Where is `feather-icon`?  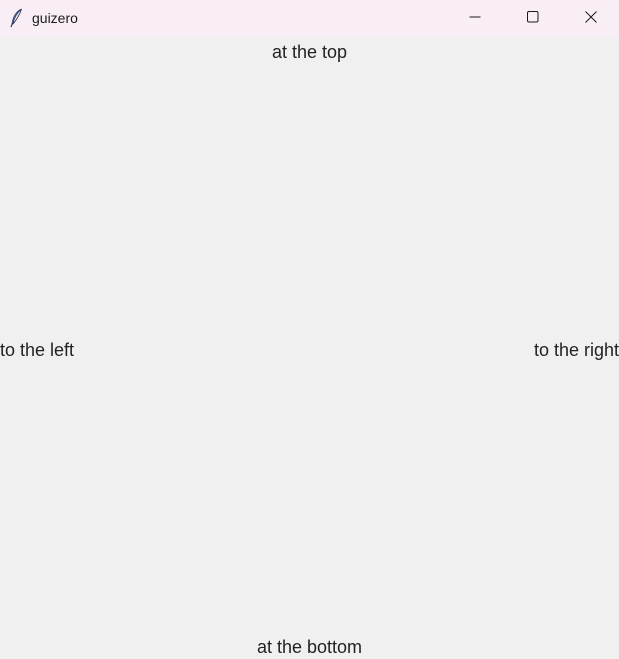
feather-icon is located at coordinates (16, 18).